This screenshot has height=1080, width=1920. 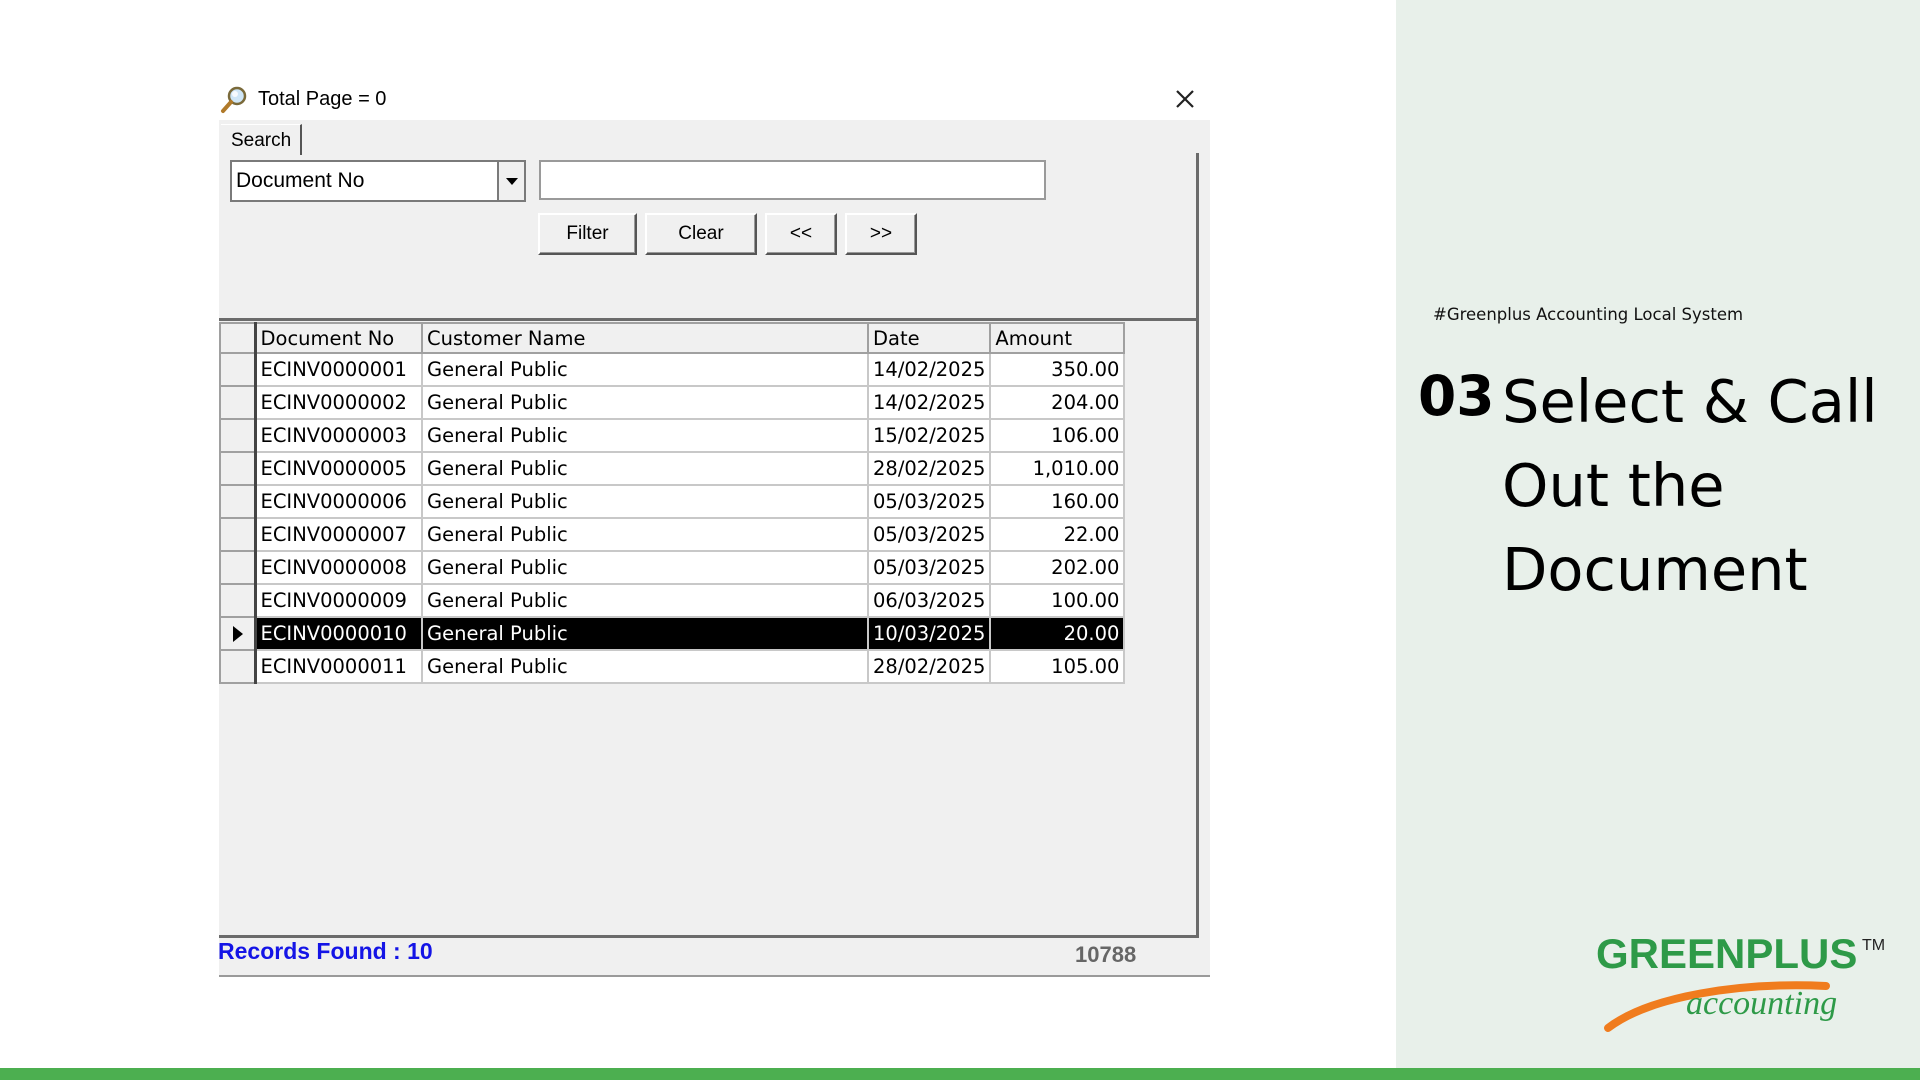 What do you see at coordinates (338, 435) in the screenshot?
I see `cell-document-no: ECINV0000003` at bounding box center [338, 435].